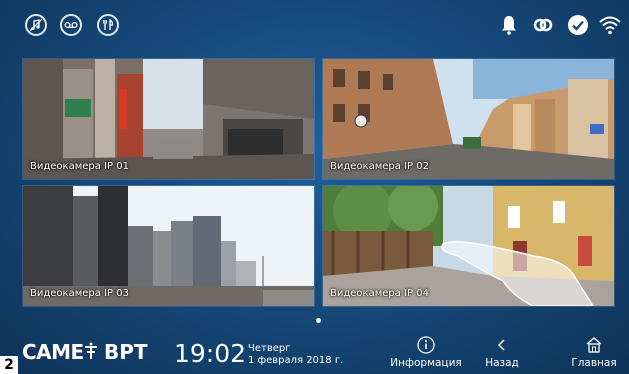 The image size is (629, 374). I want to click on wifi-icon, so click(610, 25).